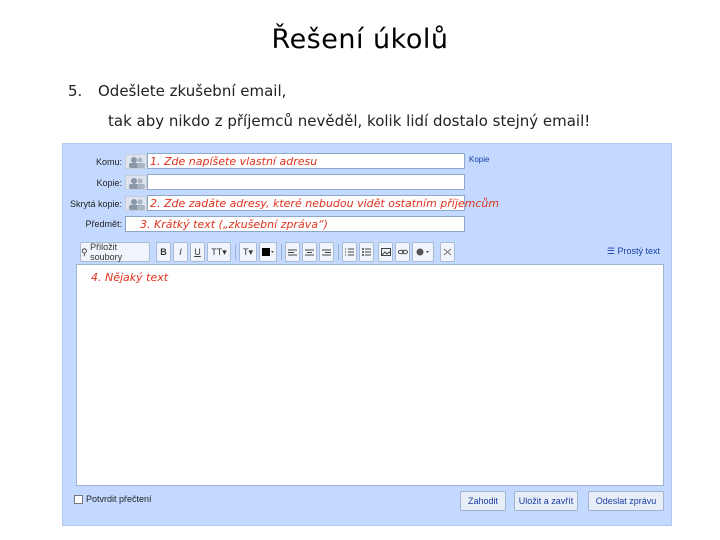 Image resolution: width=720 pixels, height=540 pixels. What do you see at coordinates (192, 91) in the screenshot?
I see `task-text: Odešlete zkušební email,` at bounding box center [192, 91].